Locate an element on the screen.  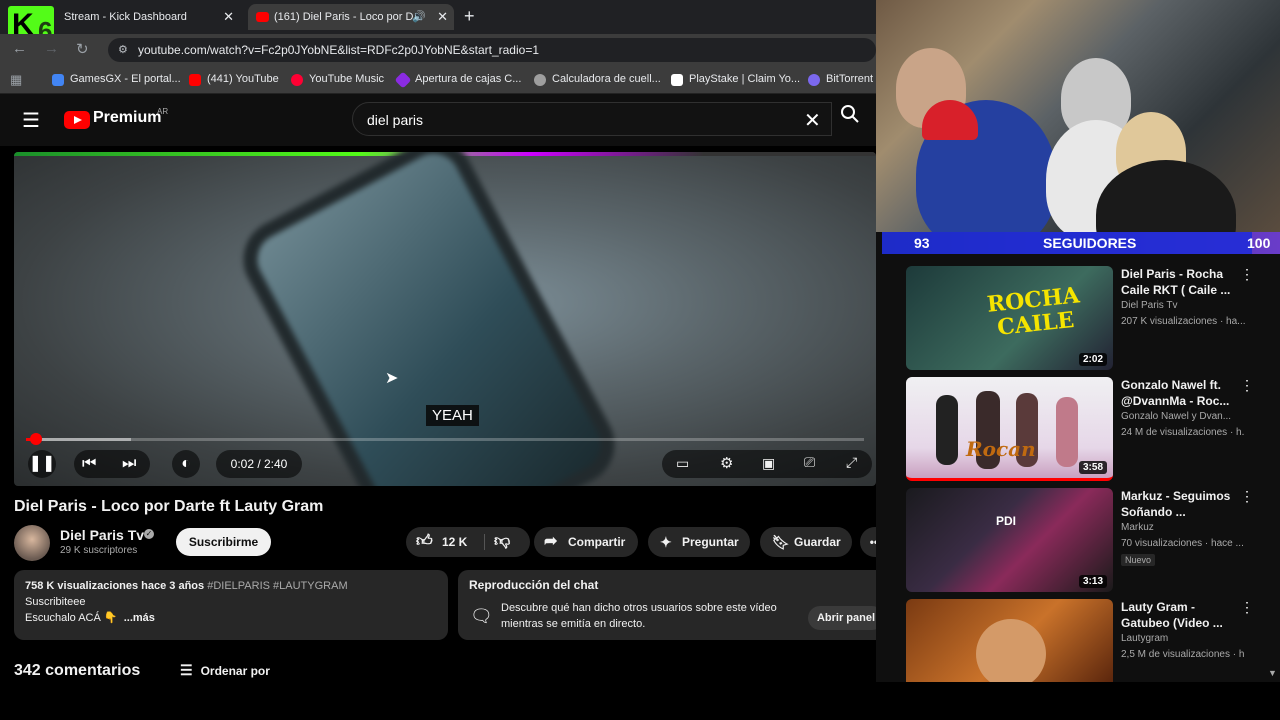
thumbnail-text: PDI is located at coordinates (1006, 521).